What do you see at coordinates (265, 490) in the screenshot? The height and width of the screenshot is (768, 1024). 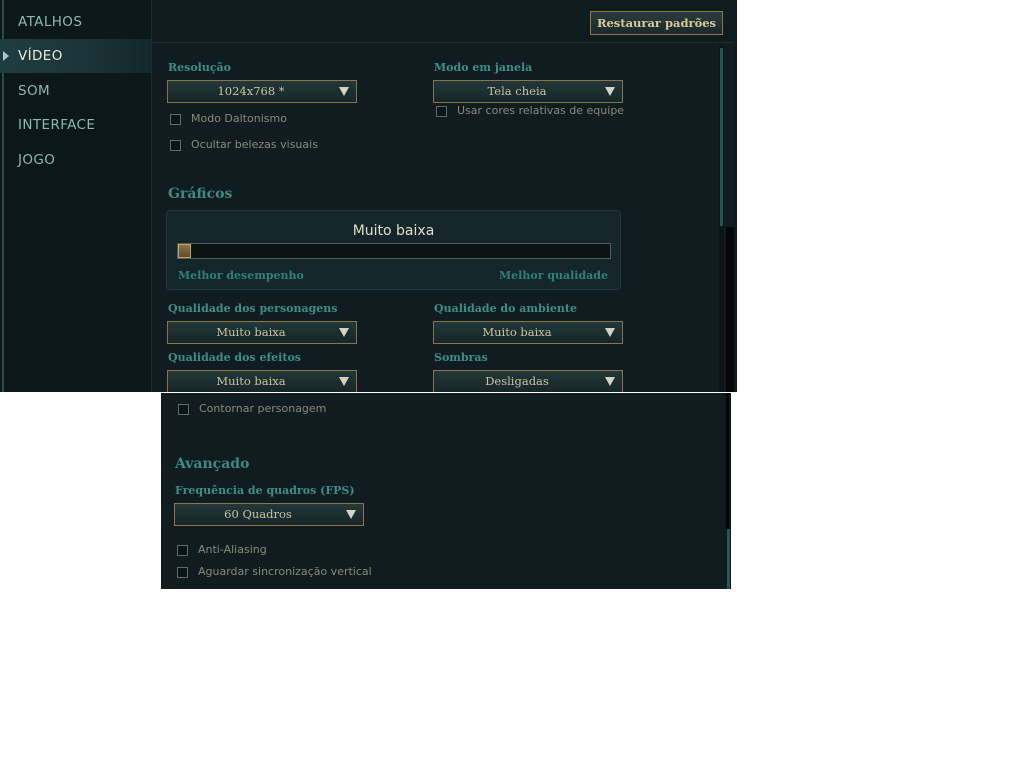 I see `fps-label: Frequência de quadros (FPS)` at bounding box center [265, 490].